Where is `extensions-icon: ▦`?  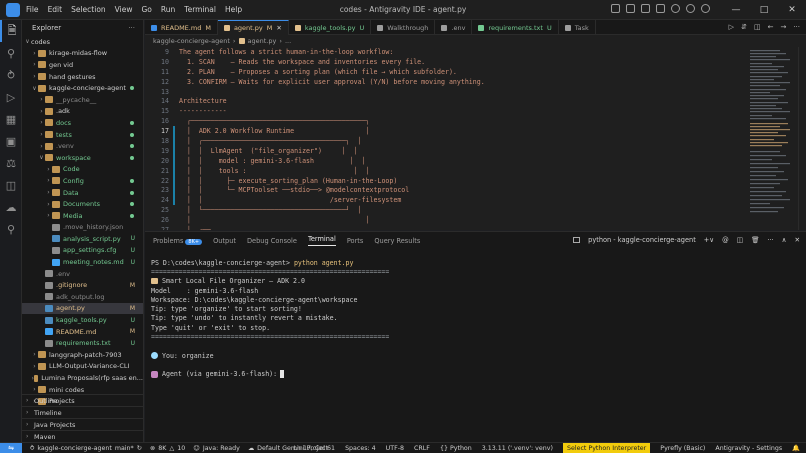
extensions-icon: ▦ is located at coordinates (11, 119).